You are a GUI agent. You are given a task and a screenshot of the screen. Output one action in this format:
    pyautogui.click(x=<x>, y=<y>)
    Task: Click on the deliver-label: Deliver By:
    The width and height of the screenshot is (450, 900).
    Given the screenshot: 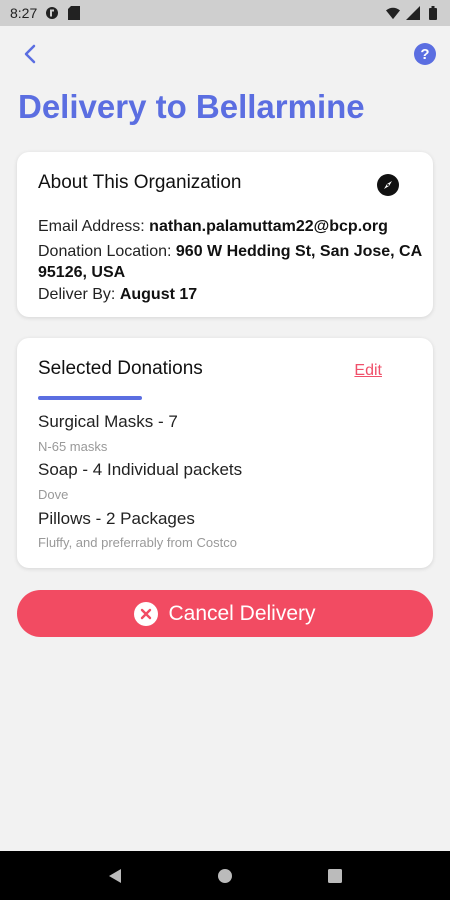 What is the action you would take?
    pyautogui.click(x=77, y=294)
    